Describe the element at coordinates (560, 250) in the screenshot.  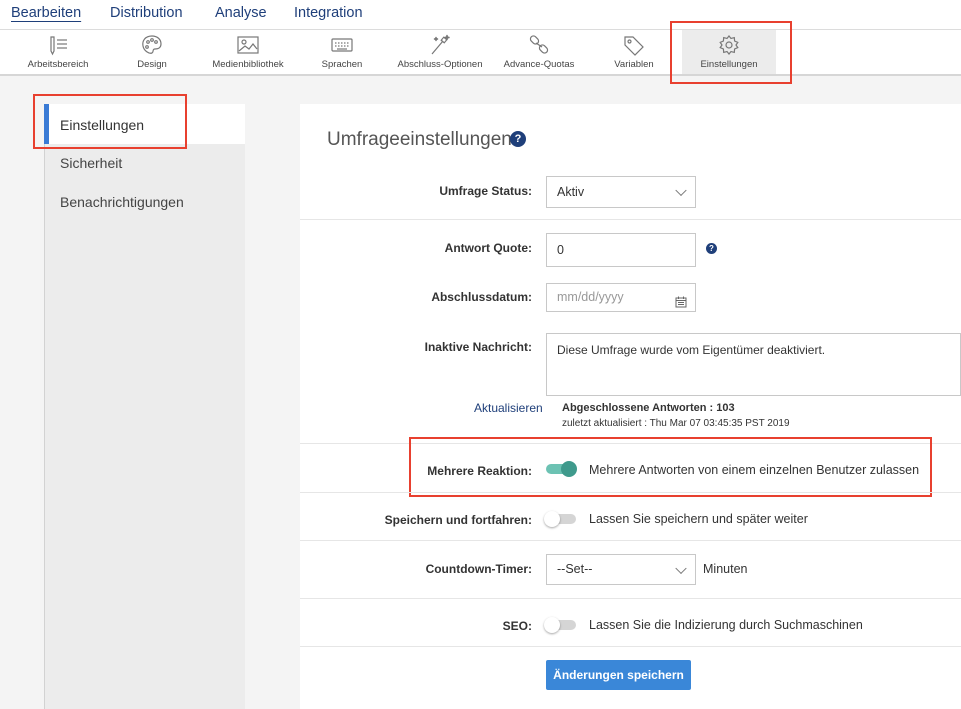
I see `quota-value: 0` at that location.